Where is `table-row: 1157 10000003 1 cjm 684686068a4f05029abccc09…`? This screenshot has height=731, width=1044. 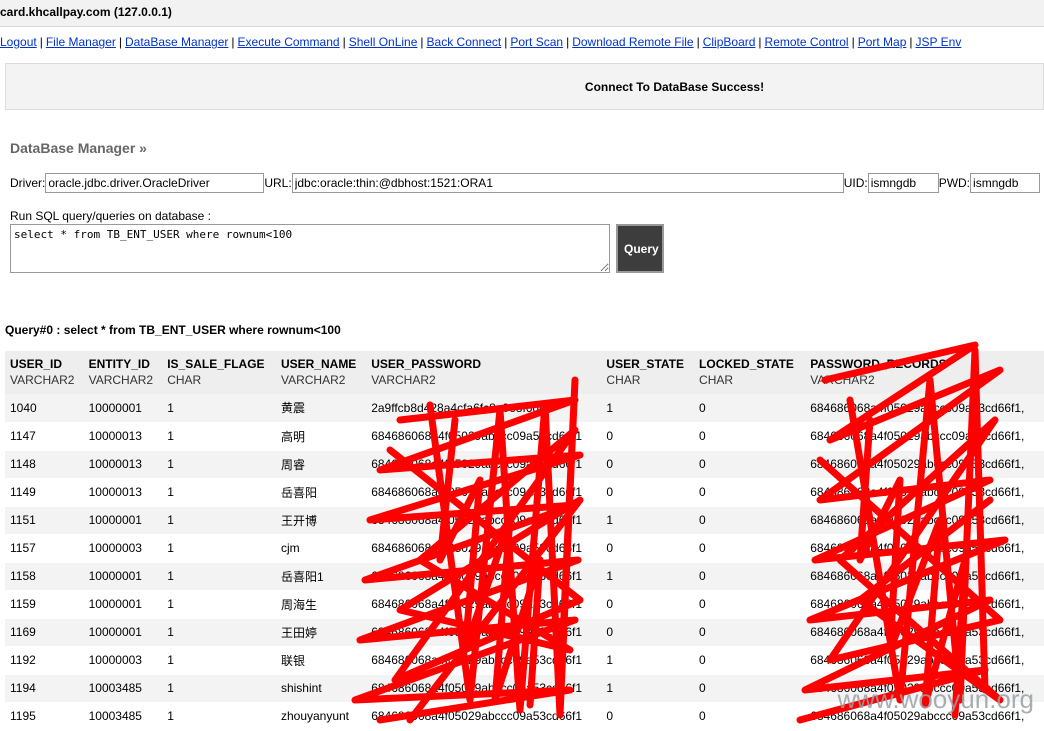
table-row: 1157 10000003 1 cjm 684686068a4f05029abccc09… is located at coordinates (524, 548).